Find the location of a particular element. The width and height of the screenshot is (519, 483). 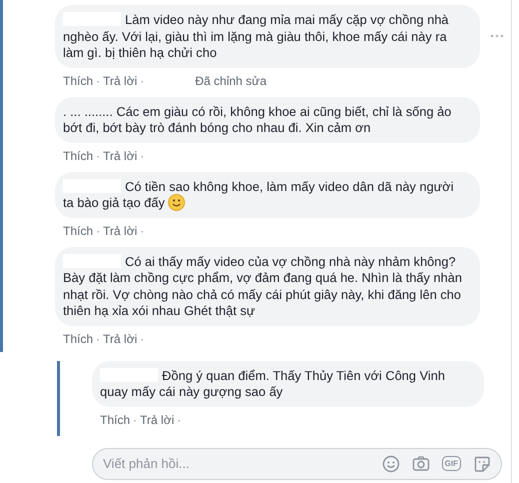

more-options-icon is located at coordinates (497, 36).